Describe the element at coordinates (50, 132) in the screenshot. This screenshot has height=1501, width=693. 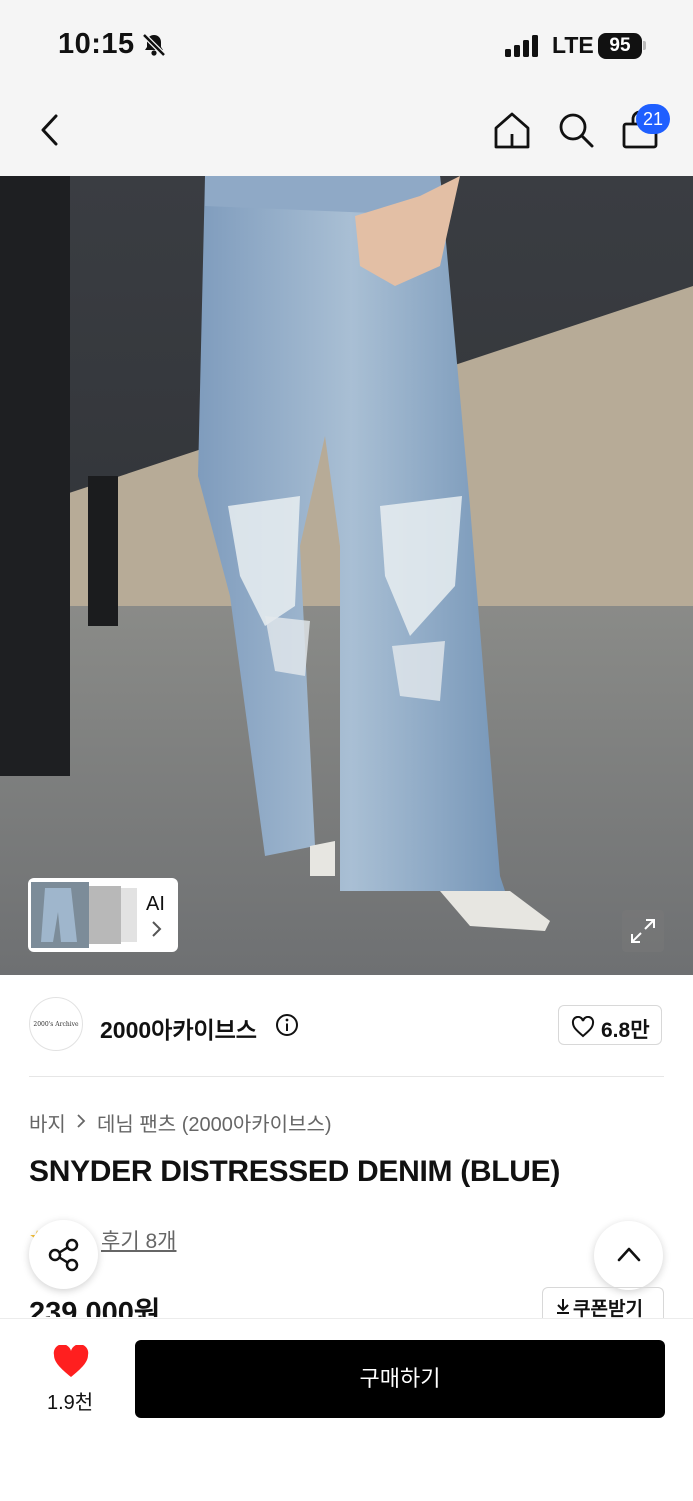
I see `back-icon` at that location.